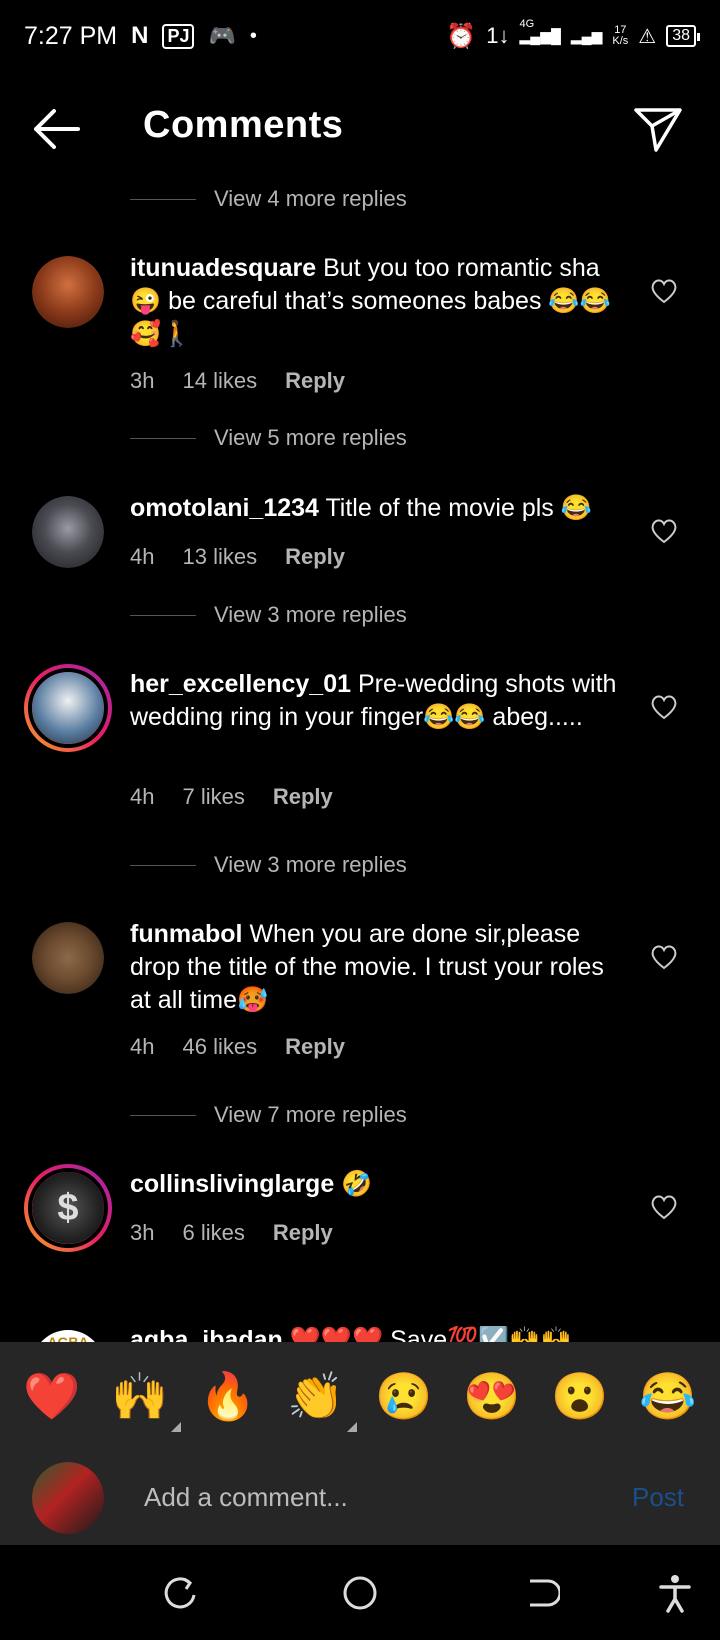  I want to click on comment-meta: 3h 14 likes Reply, so click(237, 381).